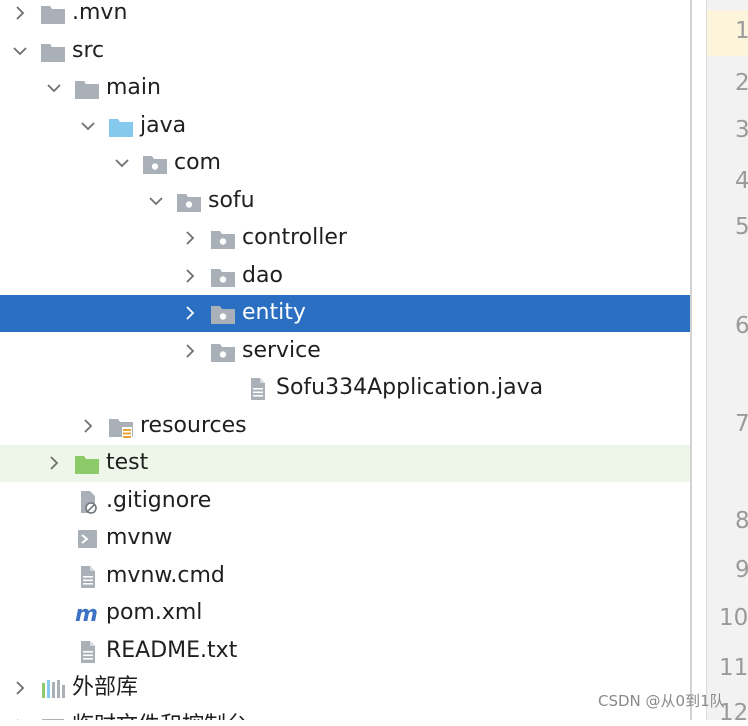  Describe the element at coordinates (262, 275) in the screenshot. I see `tree-item-label: dao` at that location.